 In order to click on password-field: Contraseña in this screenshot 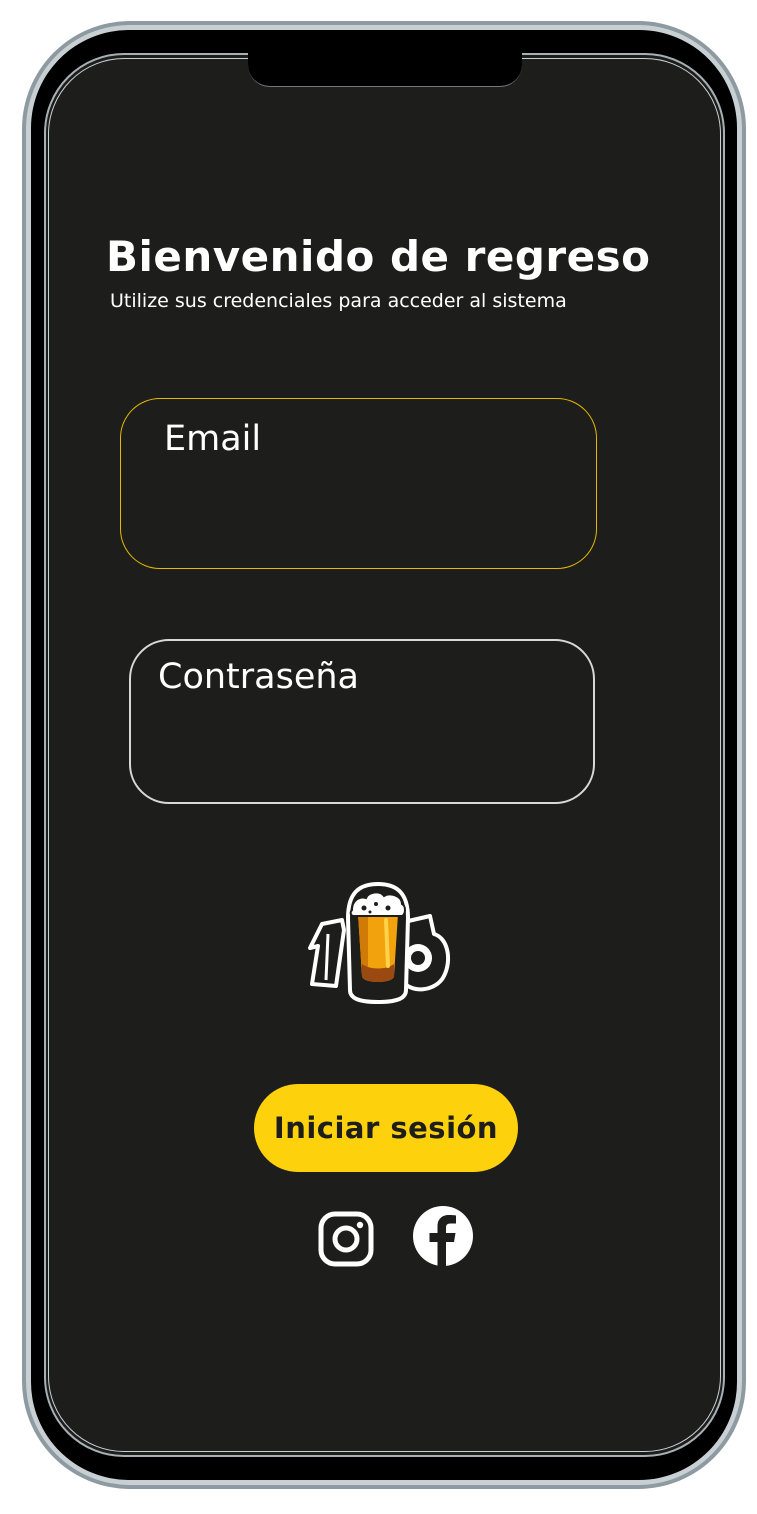, I will do `click(362, 721)`.